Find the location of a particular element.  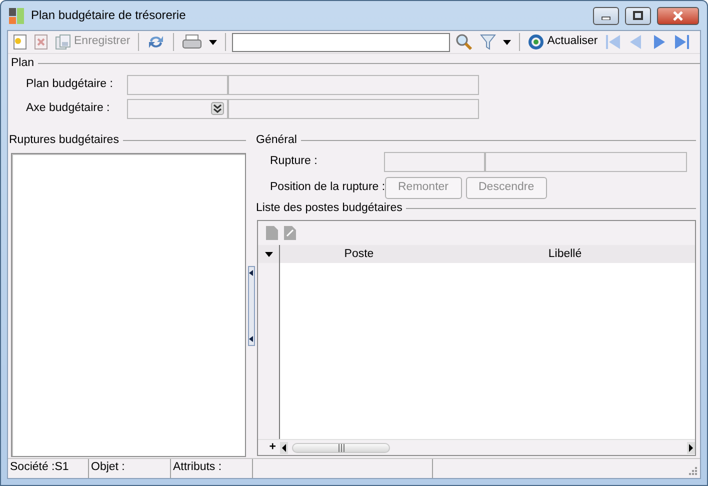

column-header: Poste is located at coordinates (359, 254).